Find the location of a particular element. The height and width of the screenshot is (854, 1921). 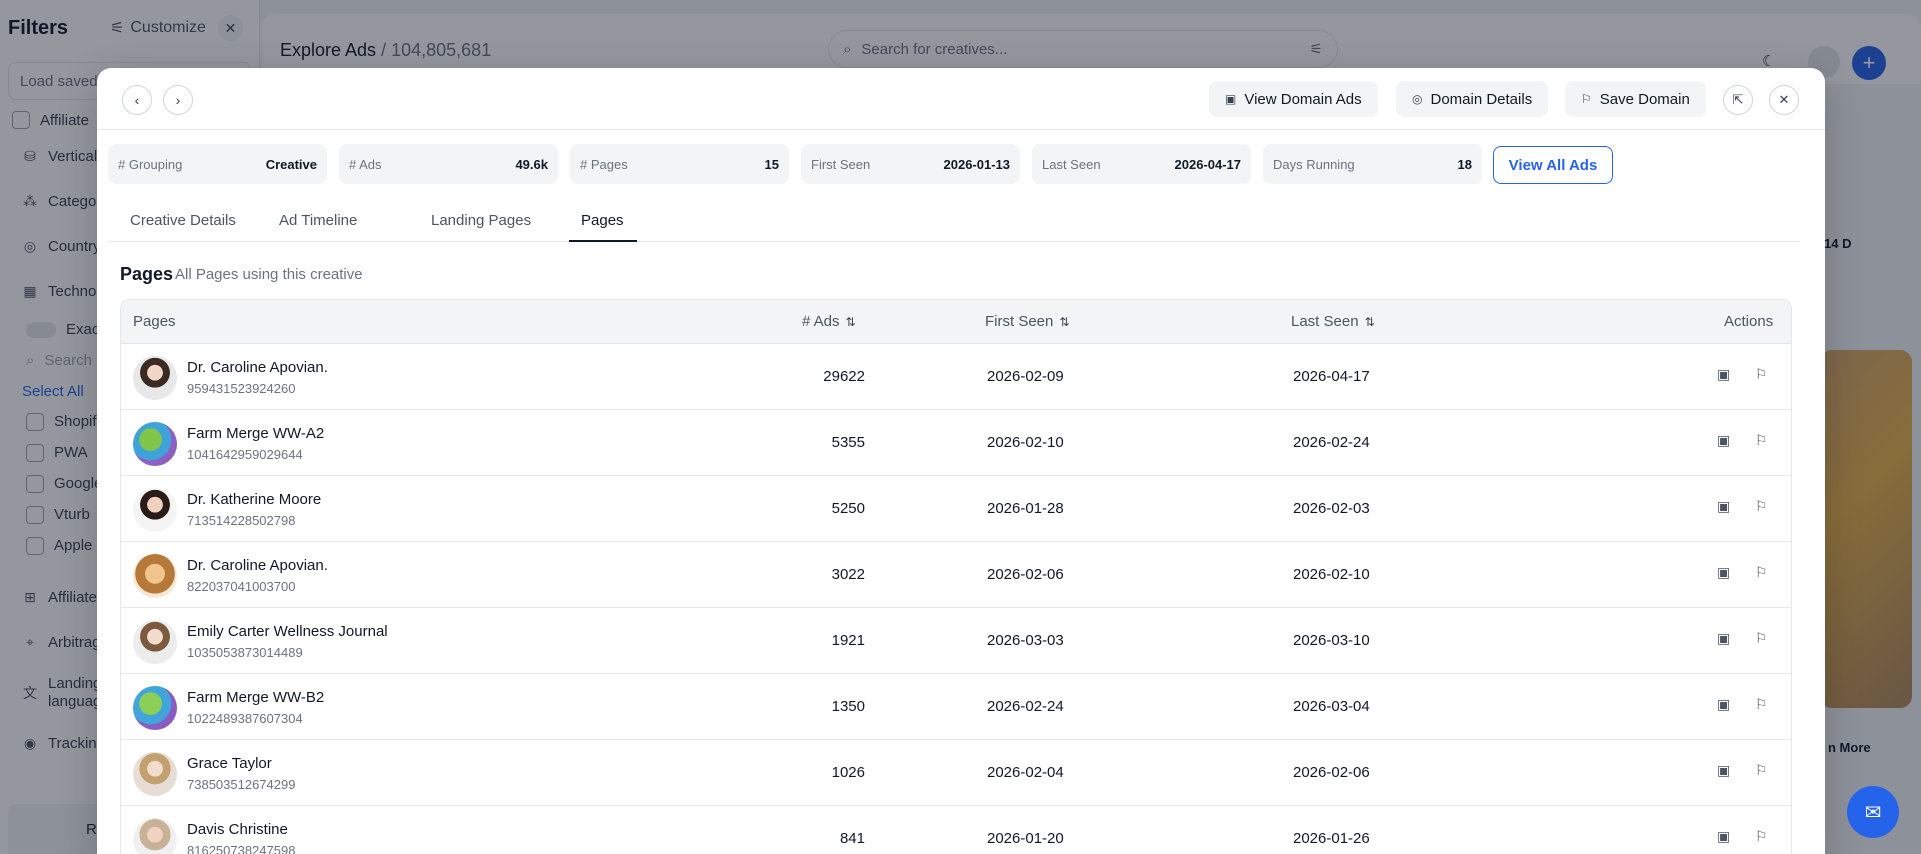

stat-label: # Grouping is located at coordinates (150, 164).